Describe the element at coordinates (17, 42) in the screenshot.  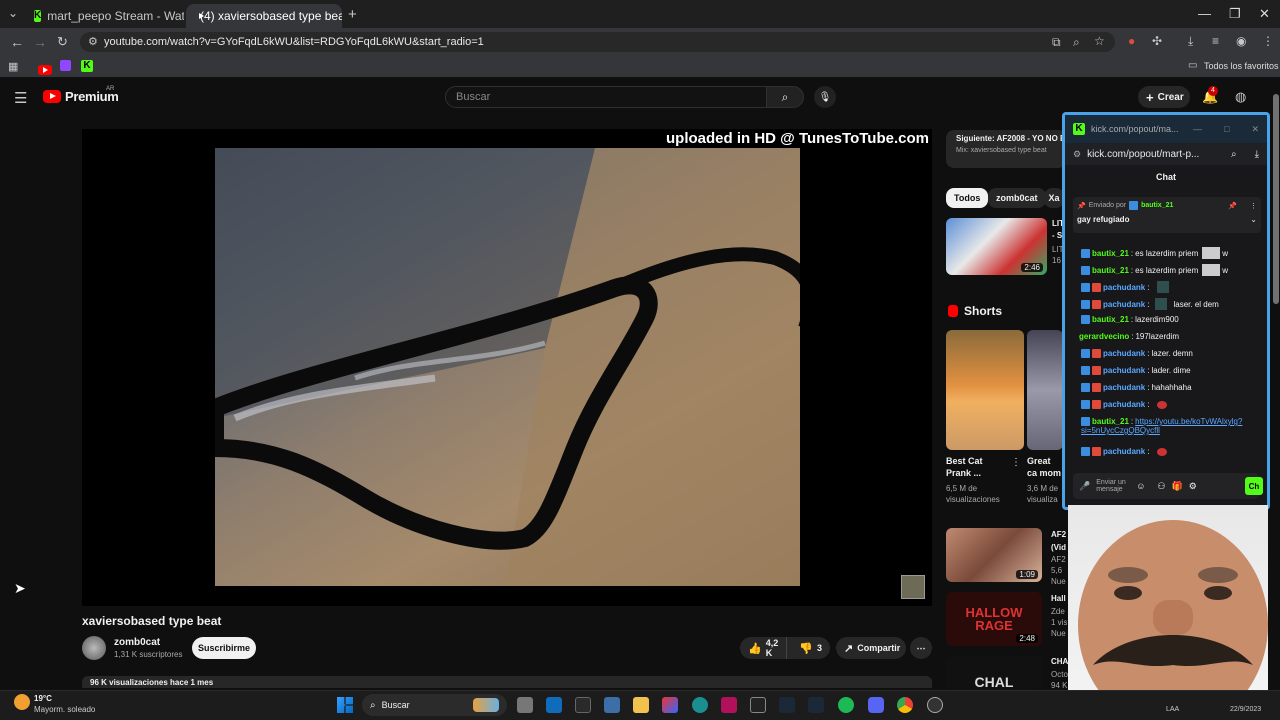
I see `back-icon: ←` at that location.